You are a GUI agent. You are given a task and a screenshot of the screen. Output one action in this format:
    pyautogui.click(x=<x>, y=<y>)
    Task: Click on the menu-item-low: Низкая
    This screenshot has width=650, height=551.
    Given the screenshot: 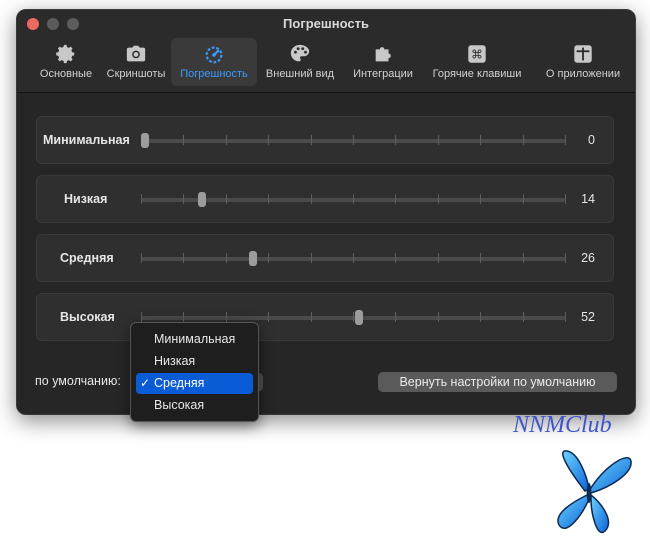 What is the action you would take?
    pyautogui.click(x=194, y=361)
    